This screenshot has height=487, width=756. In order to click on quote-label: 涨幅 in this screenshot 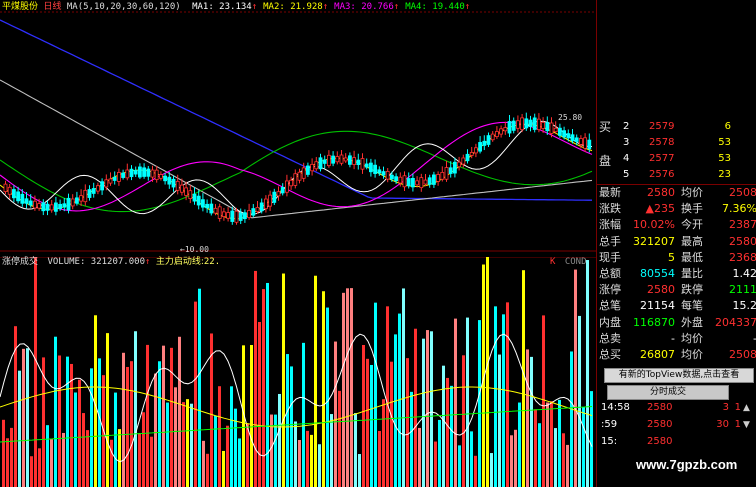, I will do `click(610, 225)`.